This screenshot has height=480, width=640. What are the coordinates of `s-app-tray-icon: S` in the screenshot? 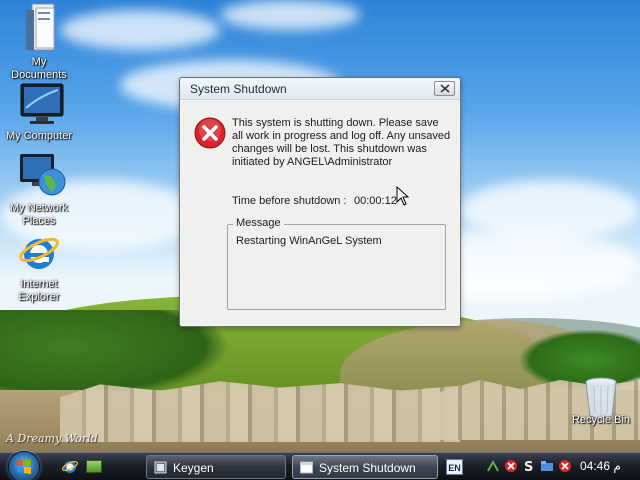 It's located at (529, 466).